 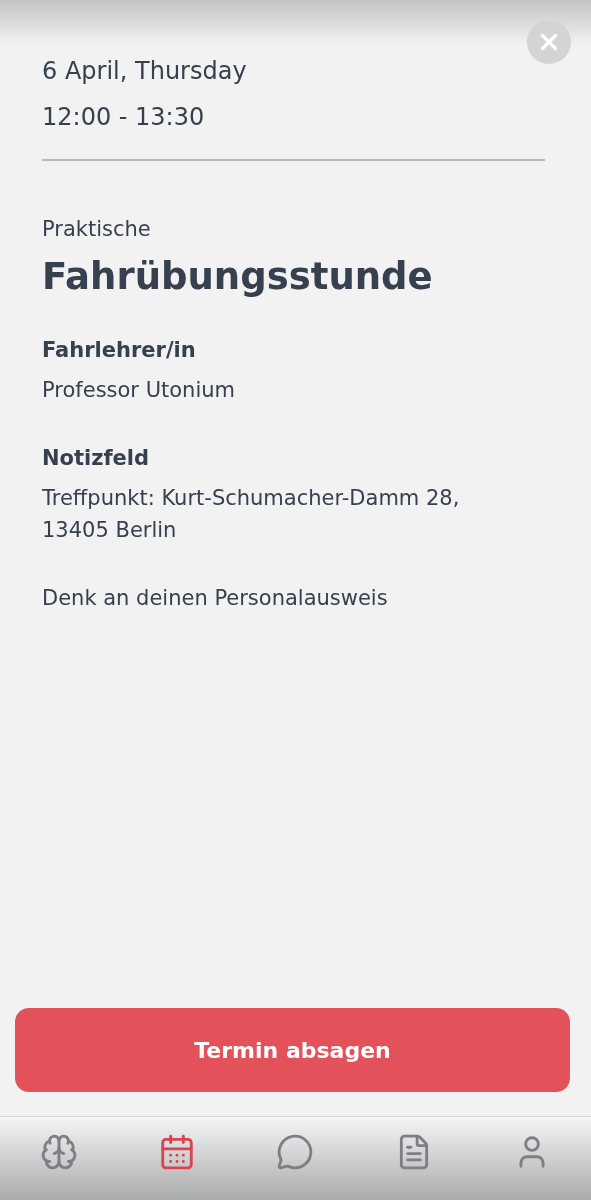 I want to click on section-text: Professor Utonium, so click(x=139, y=390).